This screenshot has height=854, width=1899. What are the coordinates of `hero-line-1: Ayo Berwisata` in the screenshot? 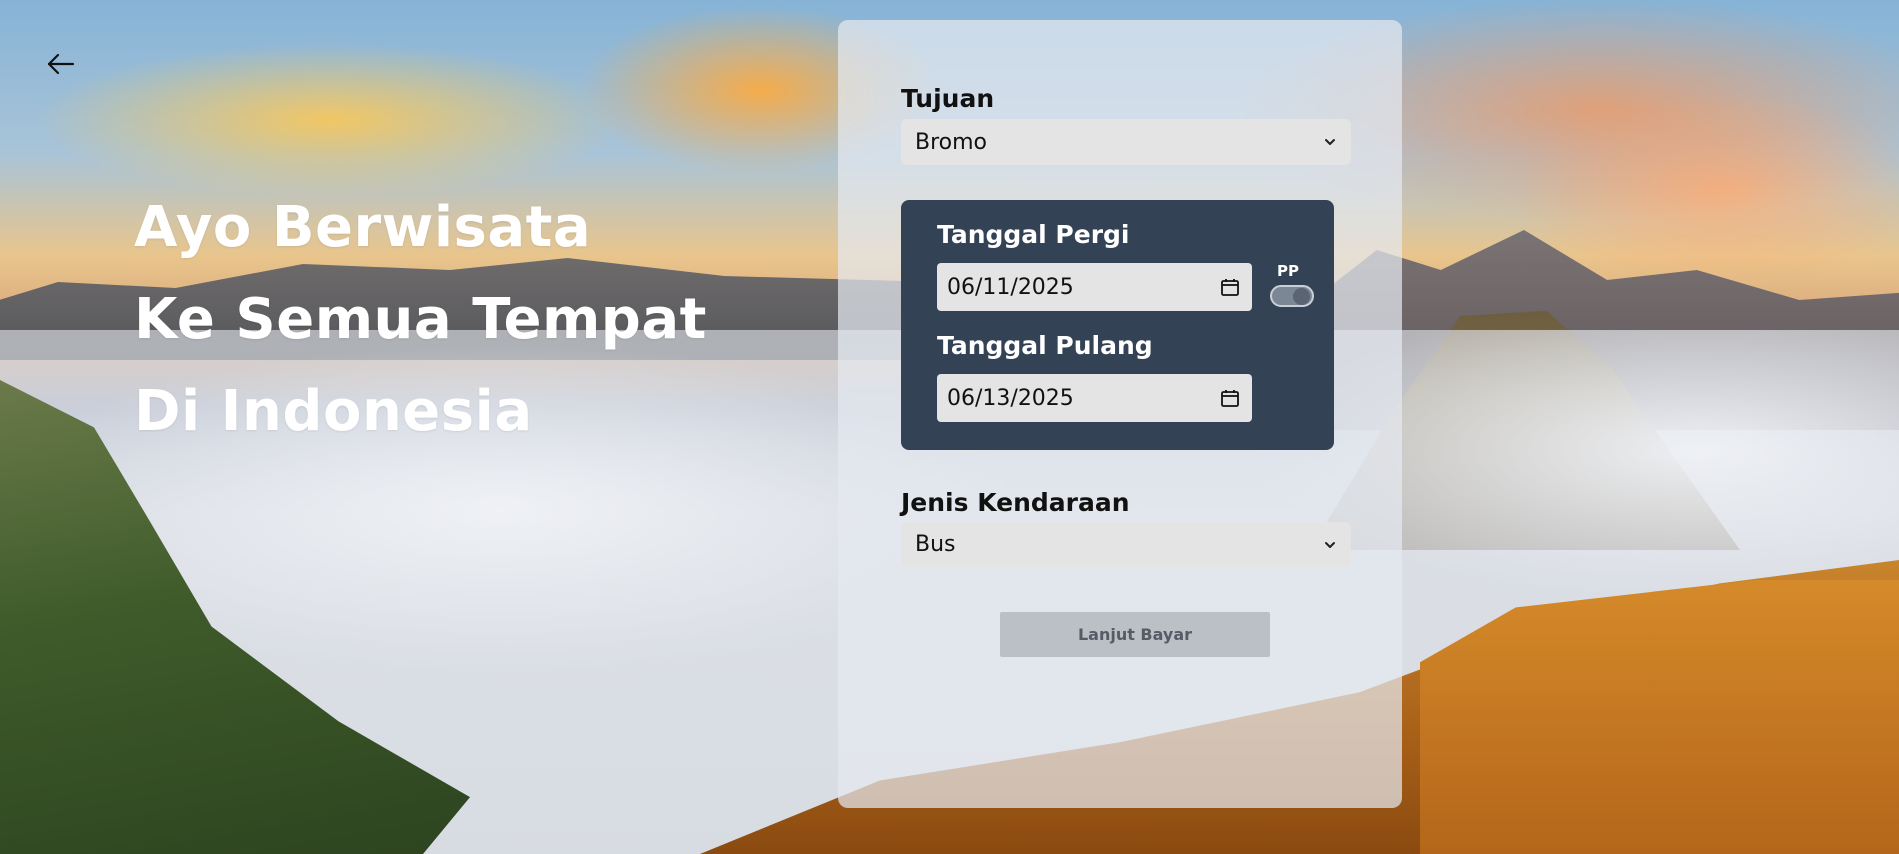 It's located at (363, 227).